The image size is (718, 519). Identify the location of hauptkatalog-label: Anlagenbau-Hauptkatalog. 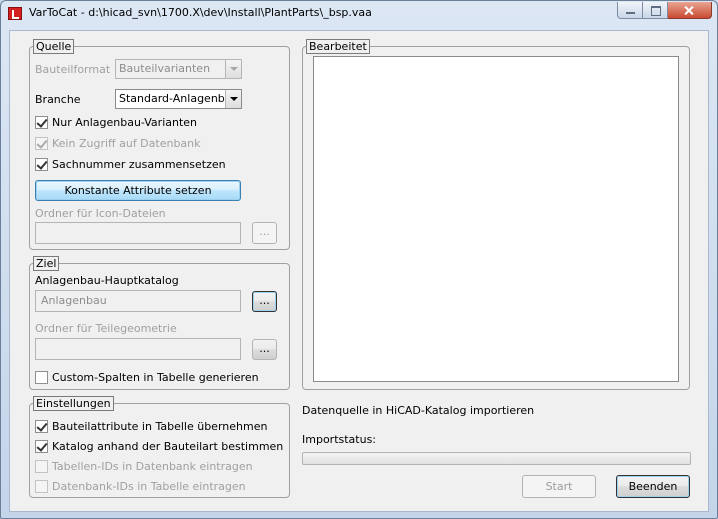
(107, 280).